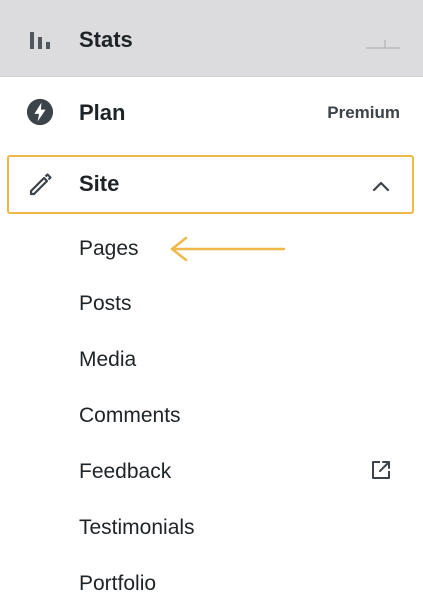 Image resolution: width=423 pixels, height=600 pixels. I want to click on plan-badge: Premium, so click(363, 112).